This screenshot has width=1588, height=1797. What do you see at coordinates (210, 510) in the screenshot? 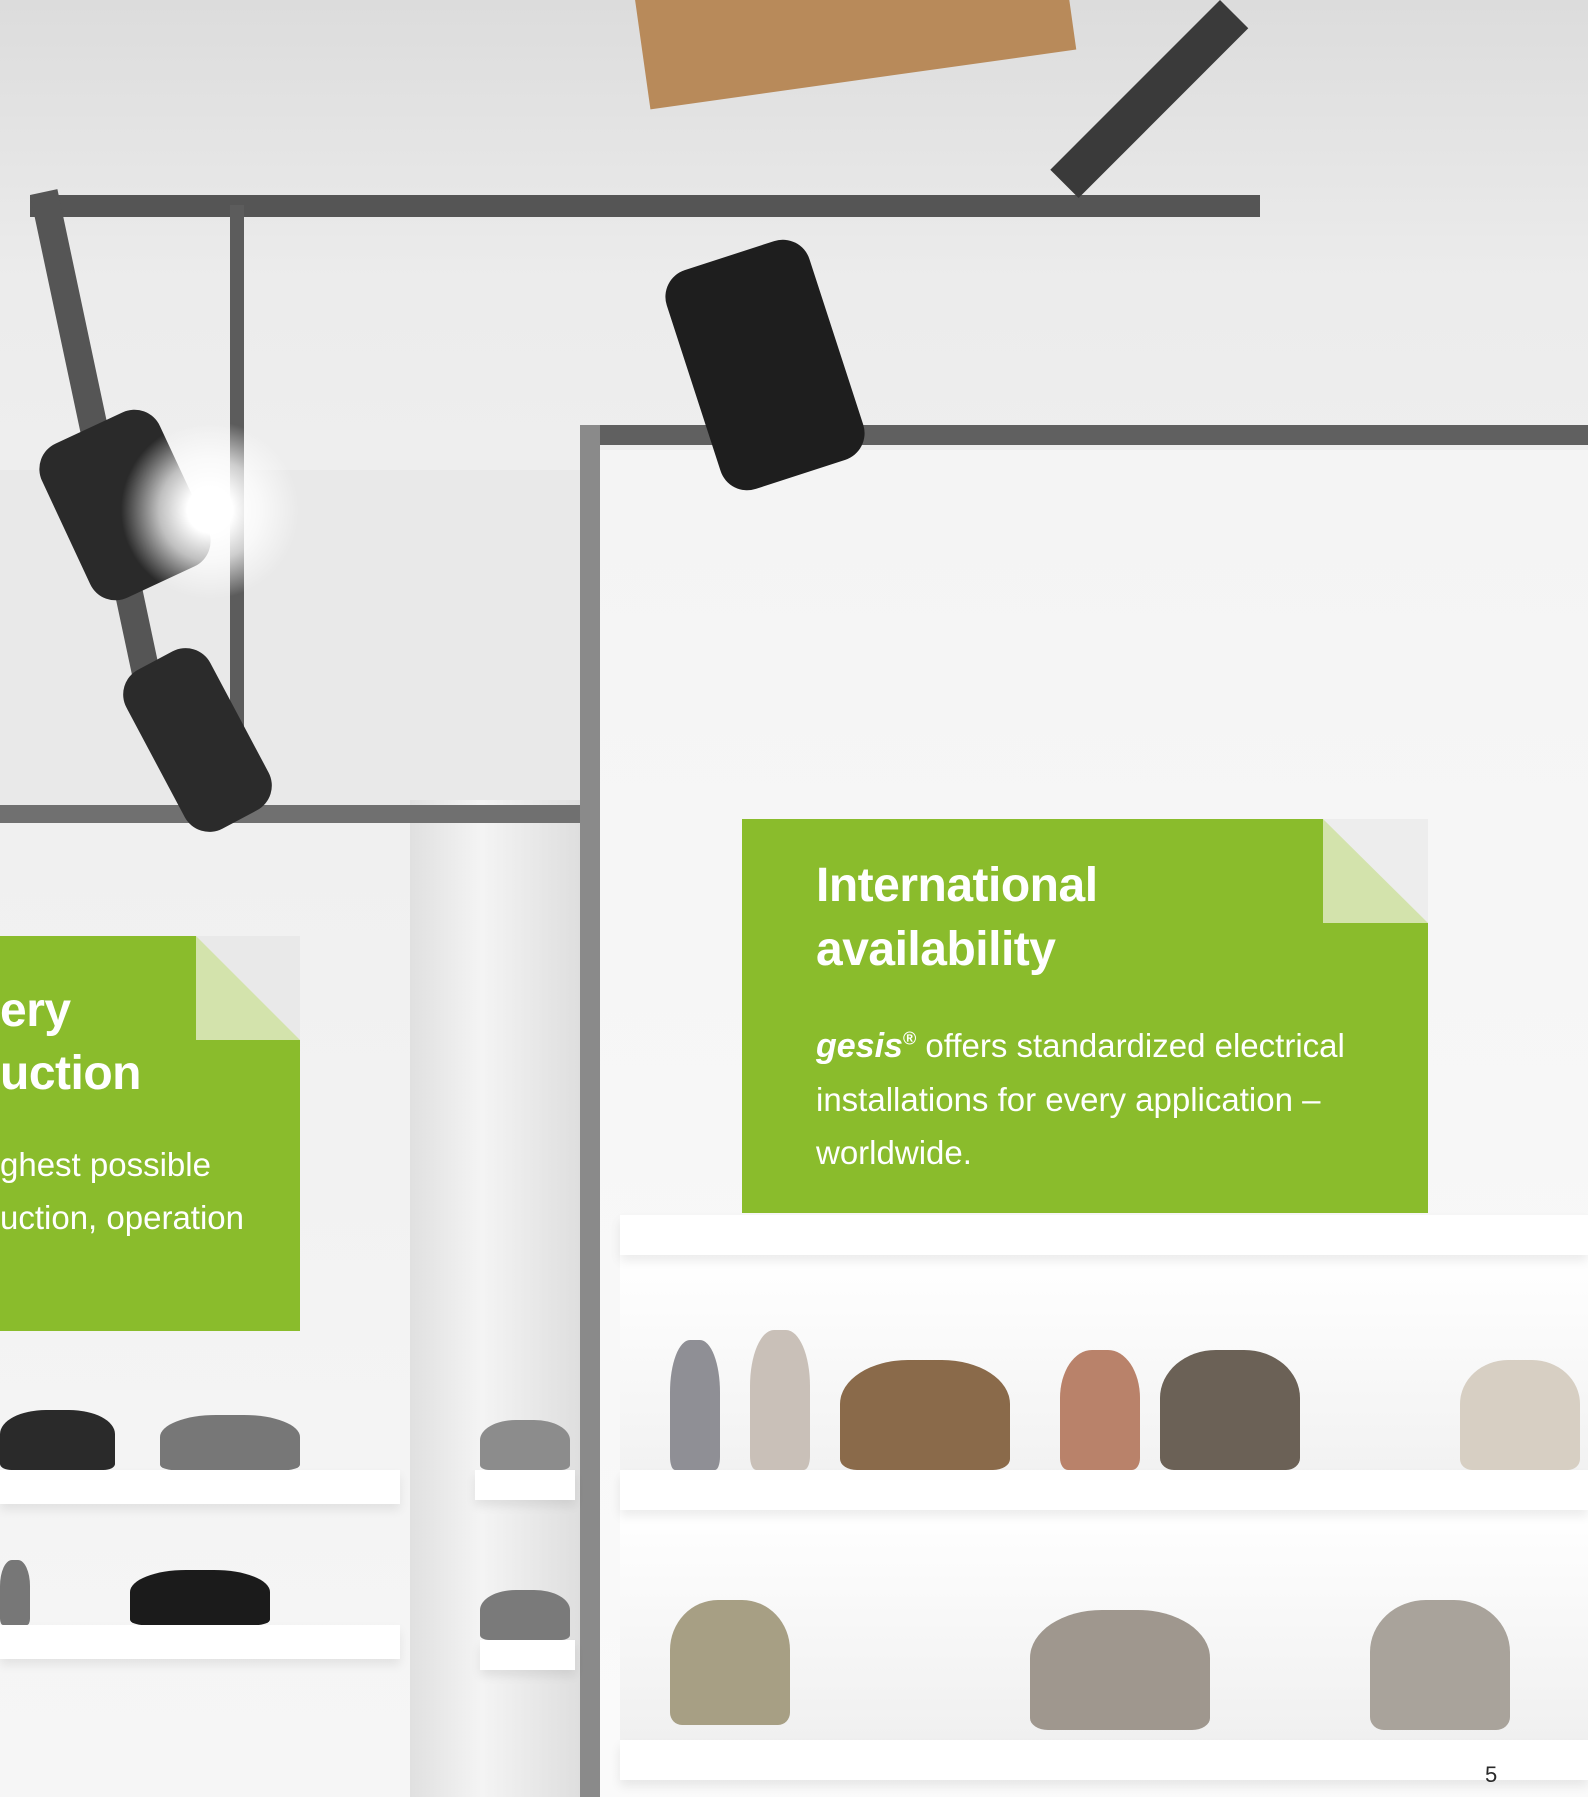
I see `light-glare` at bounding box center [210, 510].